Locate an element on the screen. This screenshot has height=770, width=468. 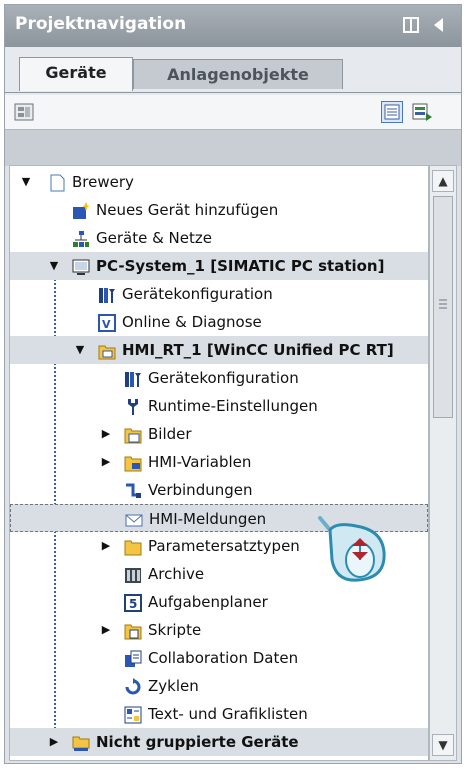
tree-item-label: Zyklen is located at coordinates (173, 686).